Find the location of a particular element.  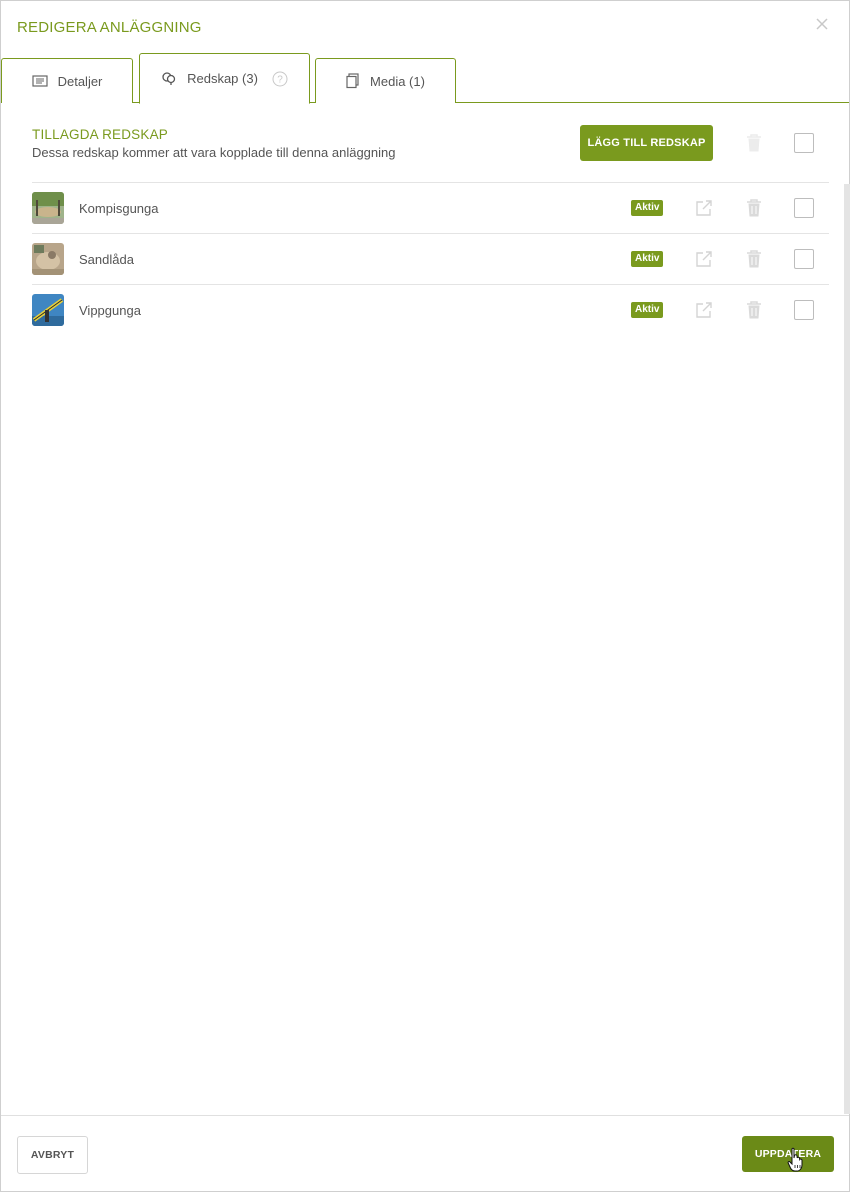

scrollbar is located at coordinates (847, 649).